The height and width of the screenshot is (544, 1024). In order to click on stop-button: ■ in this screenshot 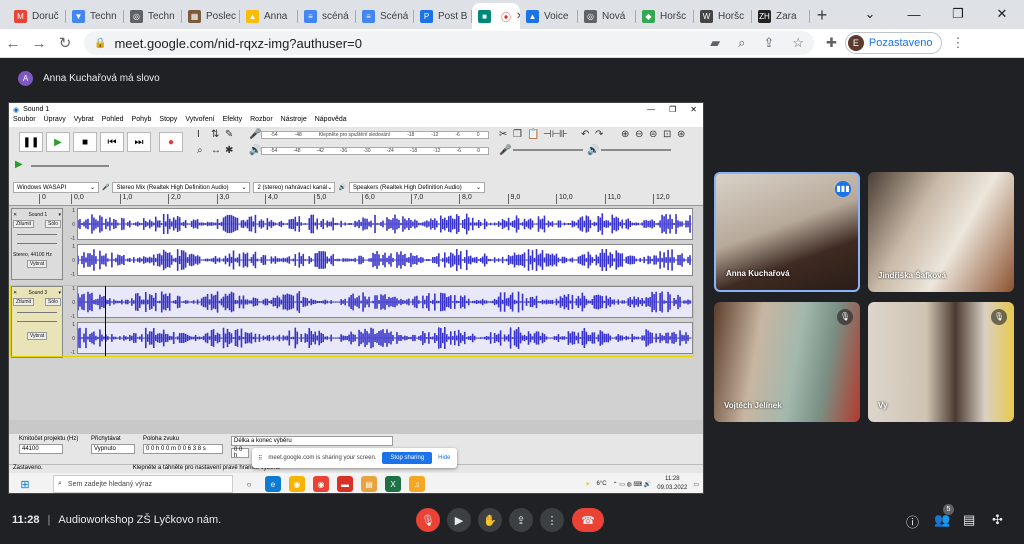, I will do `click(85, 142)`.